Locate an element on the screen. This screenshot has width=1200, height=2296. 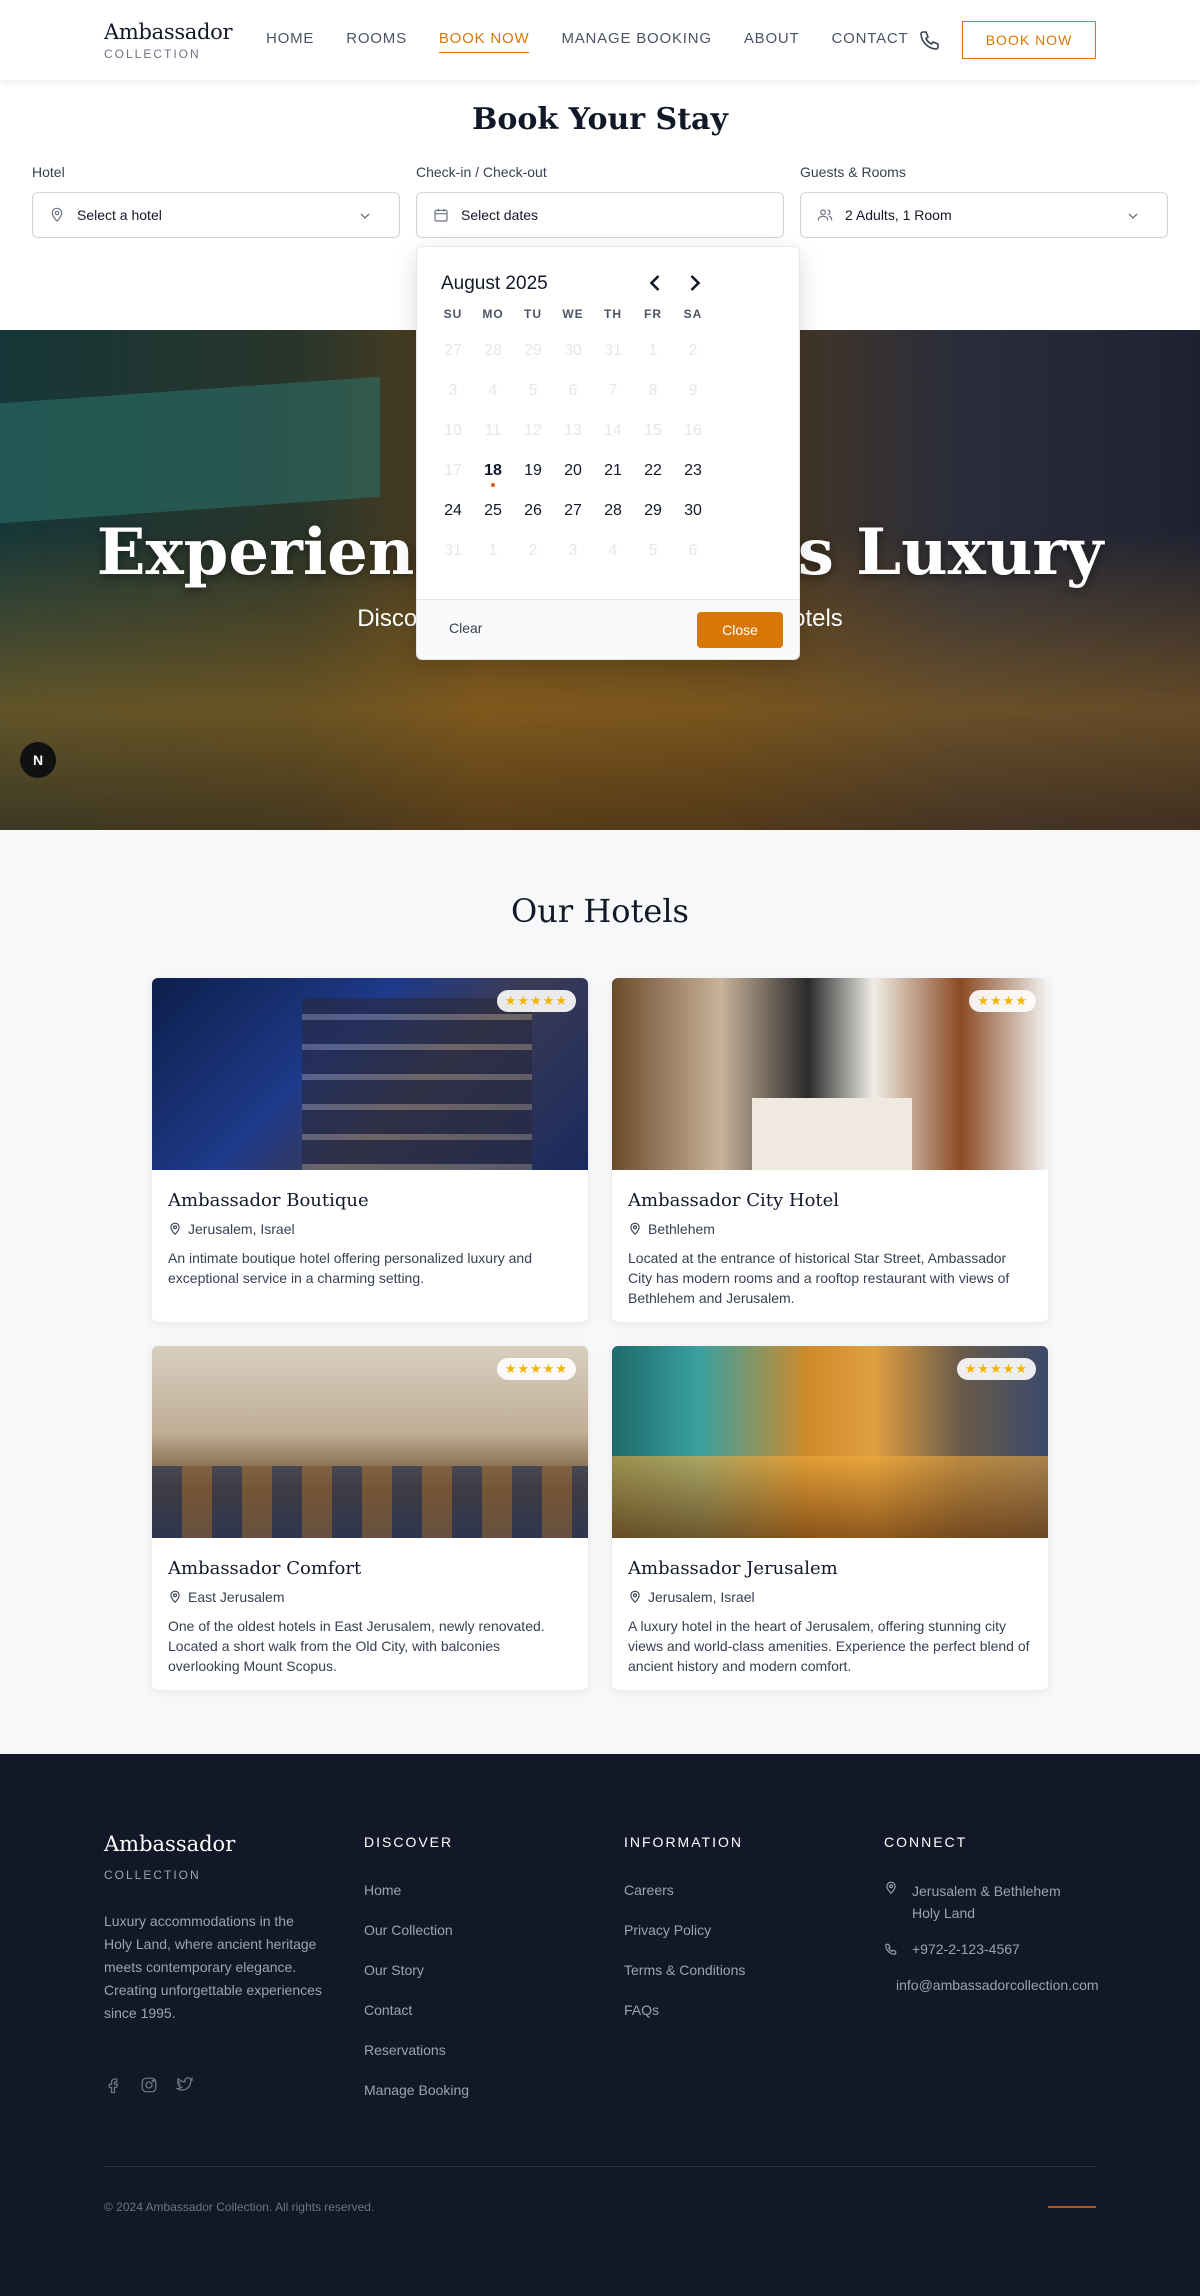
footer-link-careers: Careers is located at coordinates (649, 1890).